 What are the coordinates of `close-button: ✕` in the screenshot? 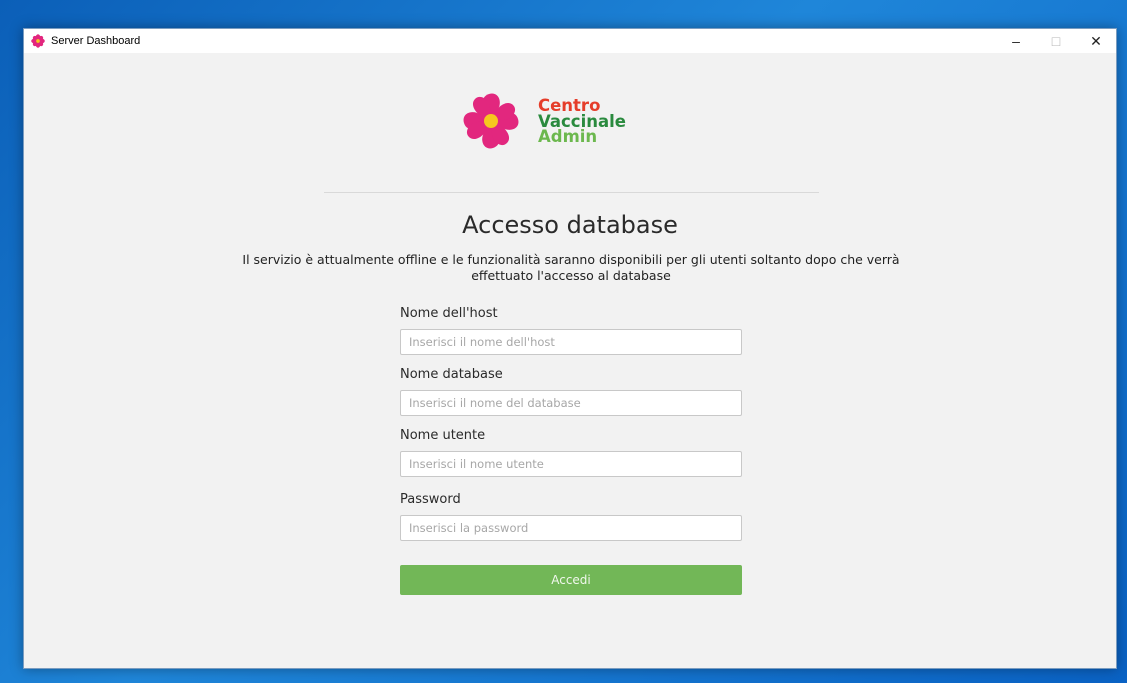 It's located at (1096, 41).